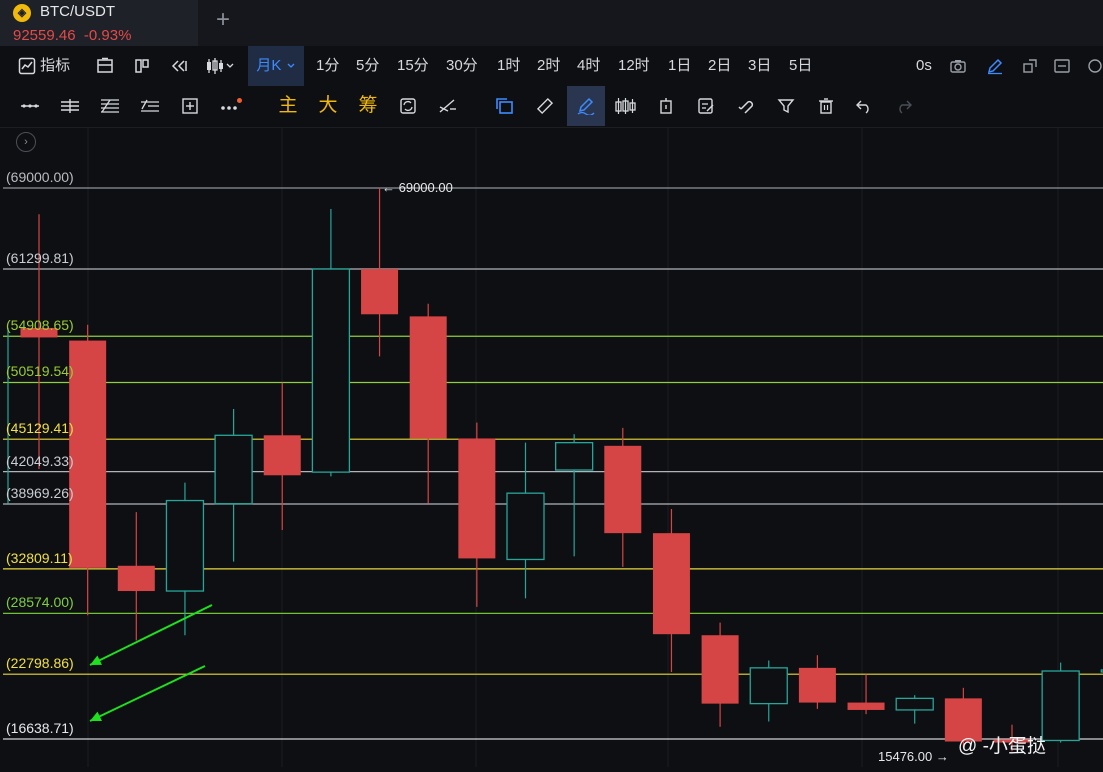 The width and height of the screenshot is (1103, 772). What do you see at coordinates (448, 106) in the screenshot?
I see `compare-icon` at bounding box center [448, 106].